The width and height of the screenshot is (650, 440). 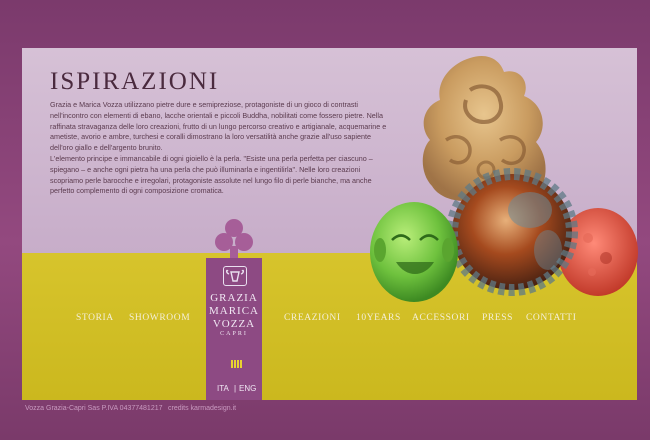 What do you see at coordinates (223, 388) in the screenshot?
I see `lang-ita-link: ITA` at bounding box center [223, 388].